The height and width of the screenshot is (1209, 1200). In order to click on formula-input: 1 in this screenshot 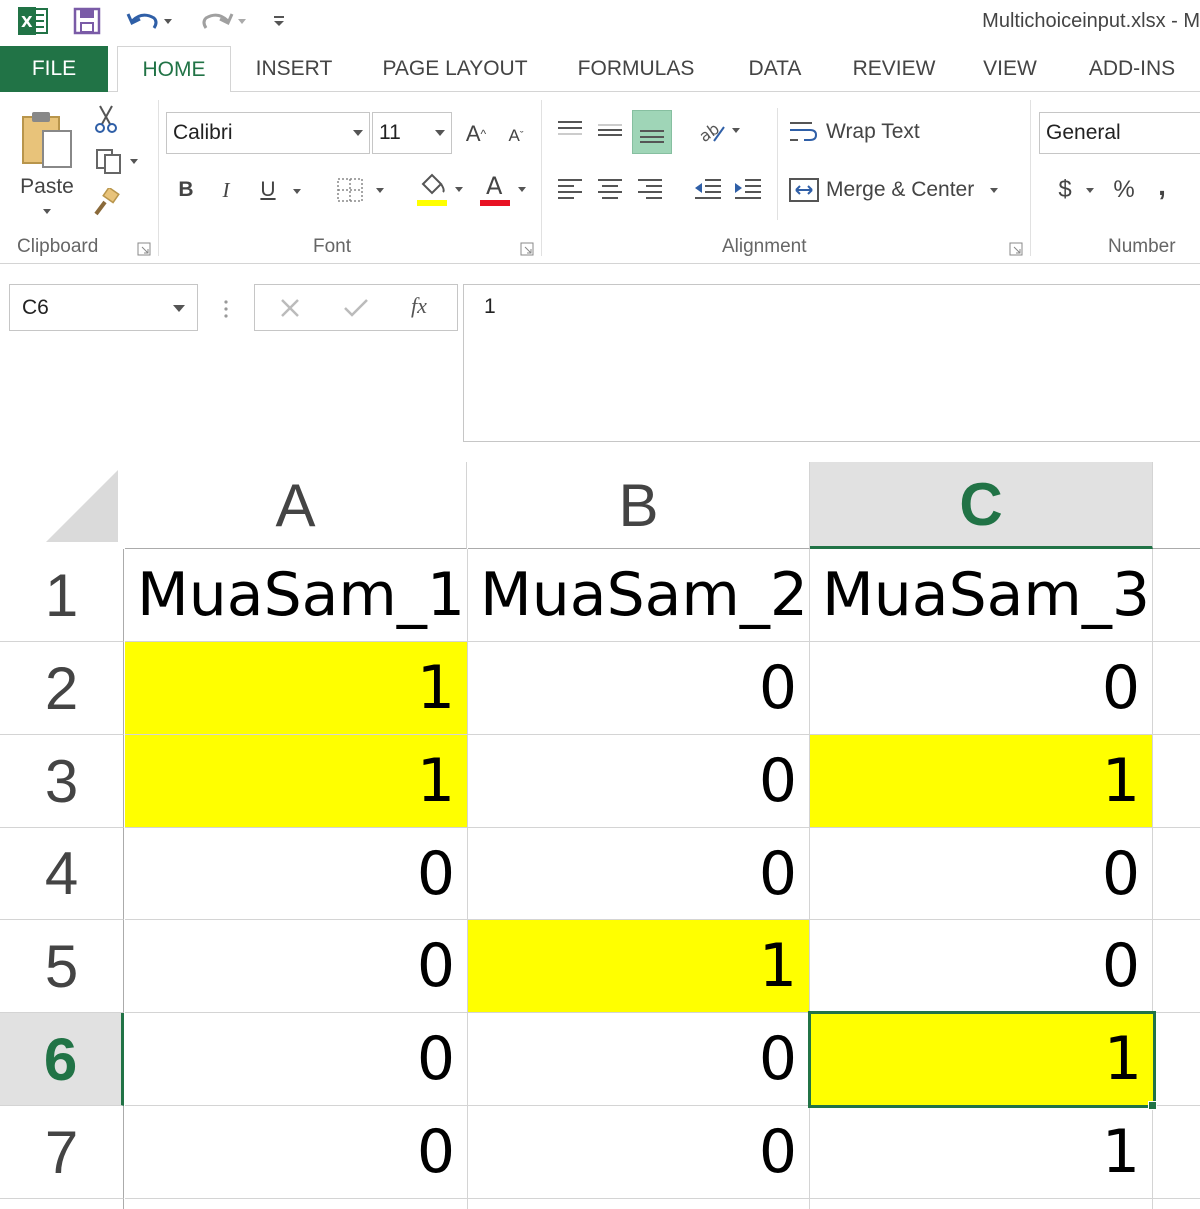, I will do `click(831, 363)`.